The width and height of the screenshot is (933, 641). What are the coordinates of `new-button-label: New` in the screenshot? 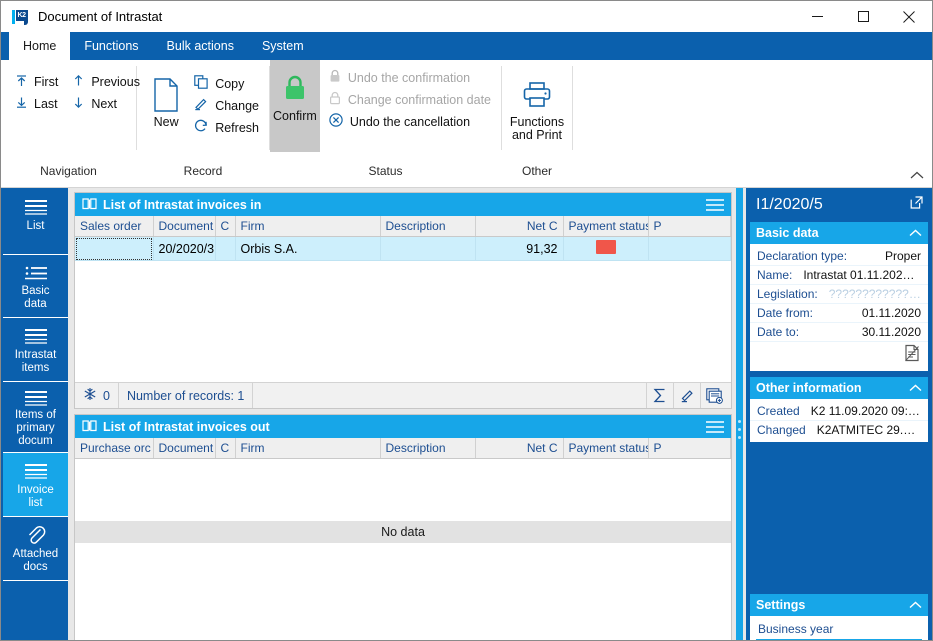 It's located at (166, 122).